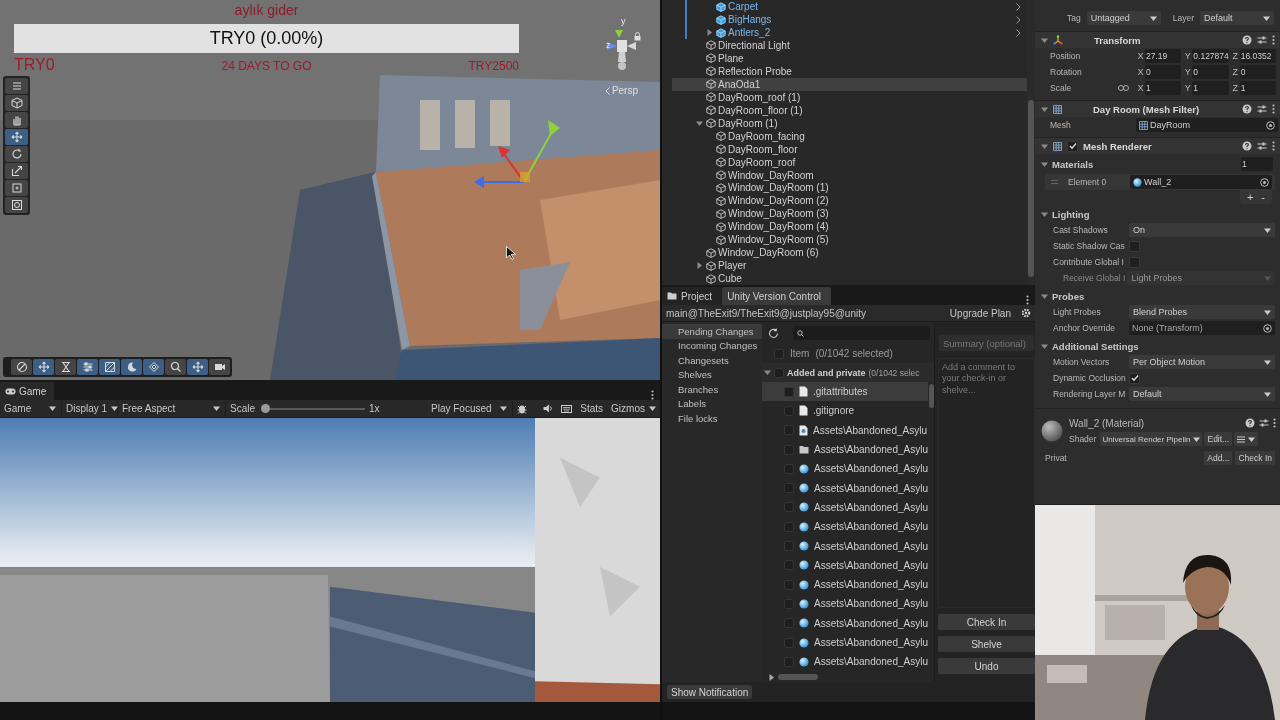 This screenshot has width=1280, height=720. I want to click on number-field: 27.19, so click(1163, 56).